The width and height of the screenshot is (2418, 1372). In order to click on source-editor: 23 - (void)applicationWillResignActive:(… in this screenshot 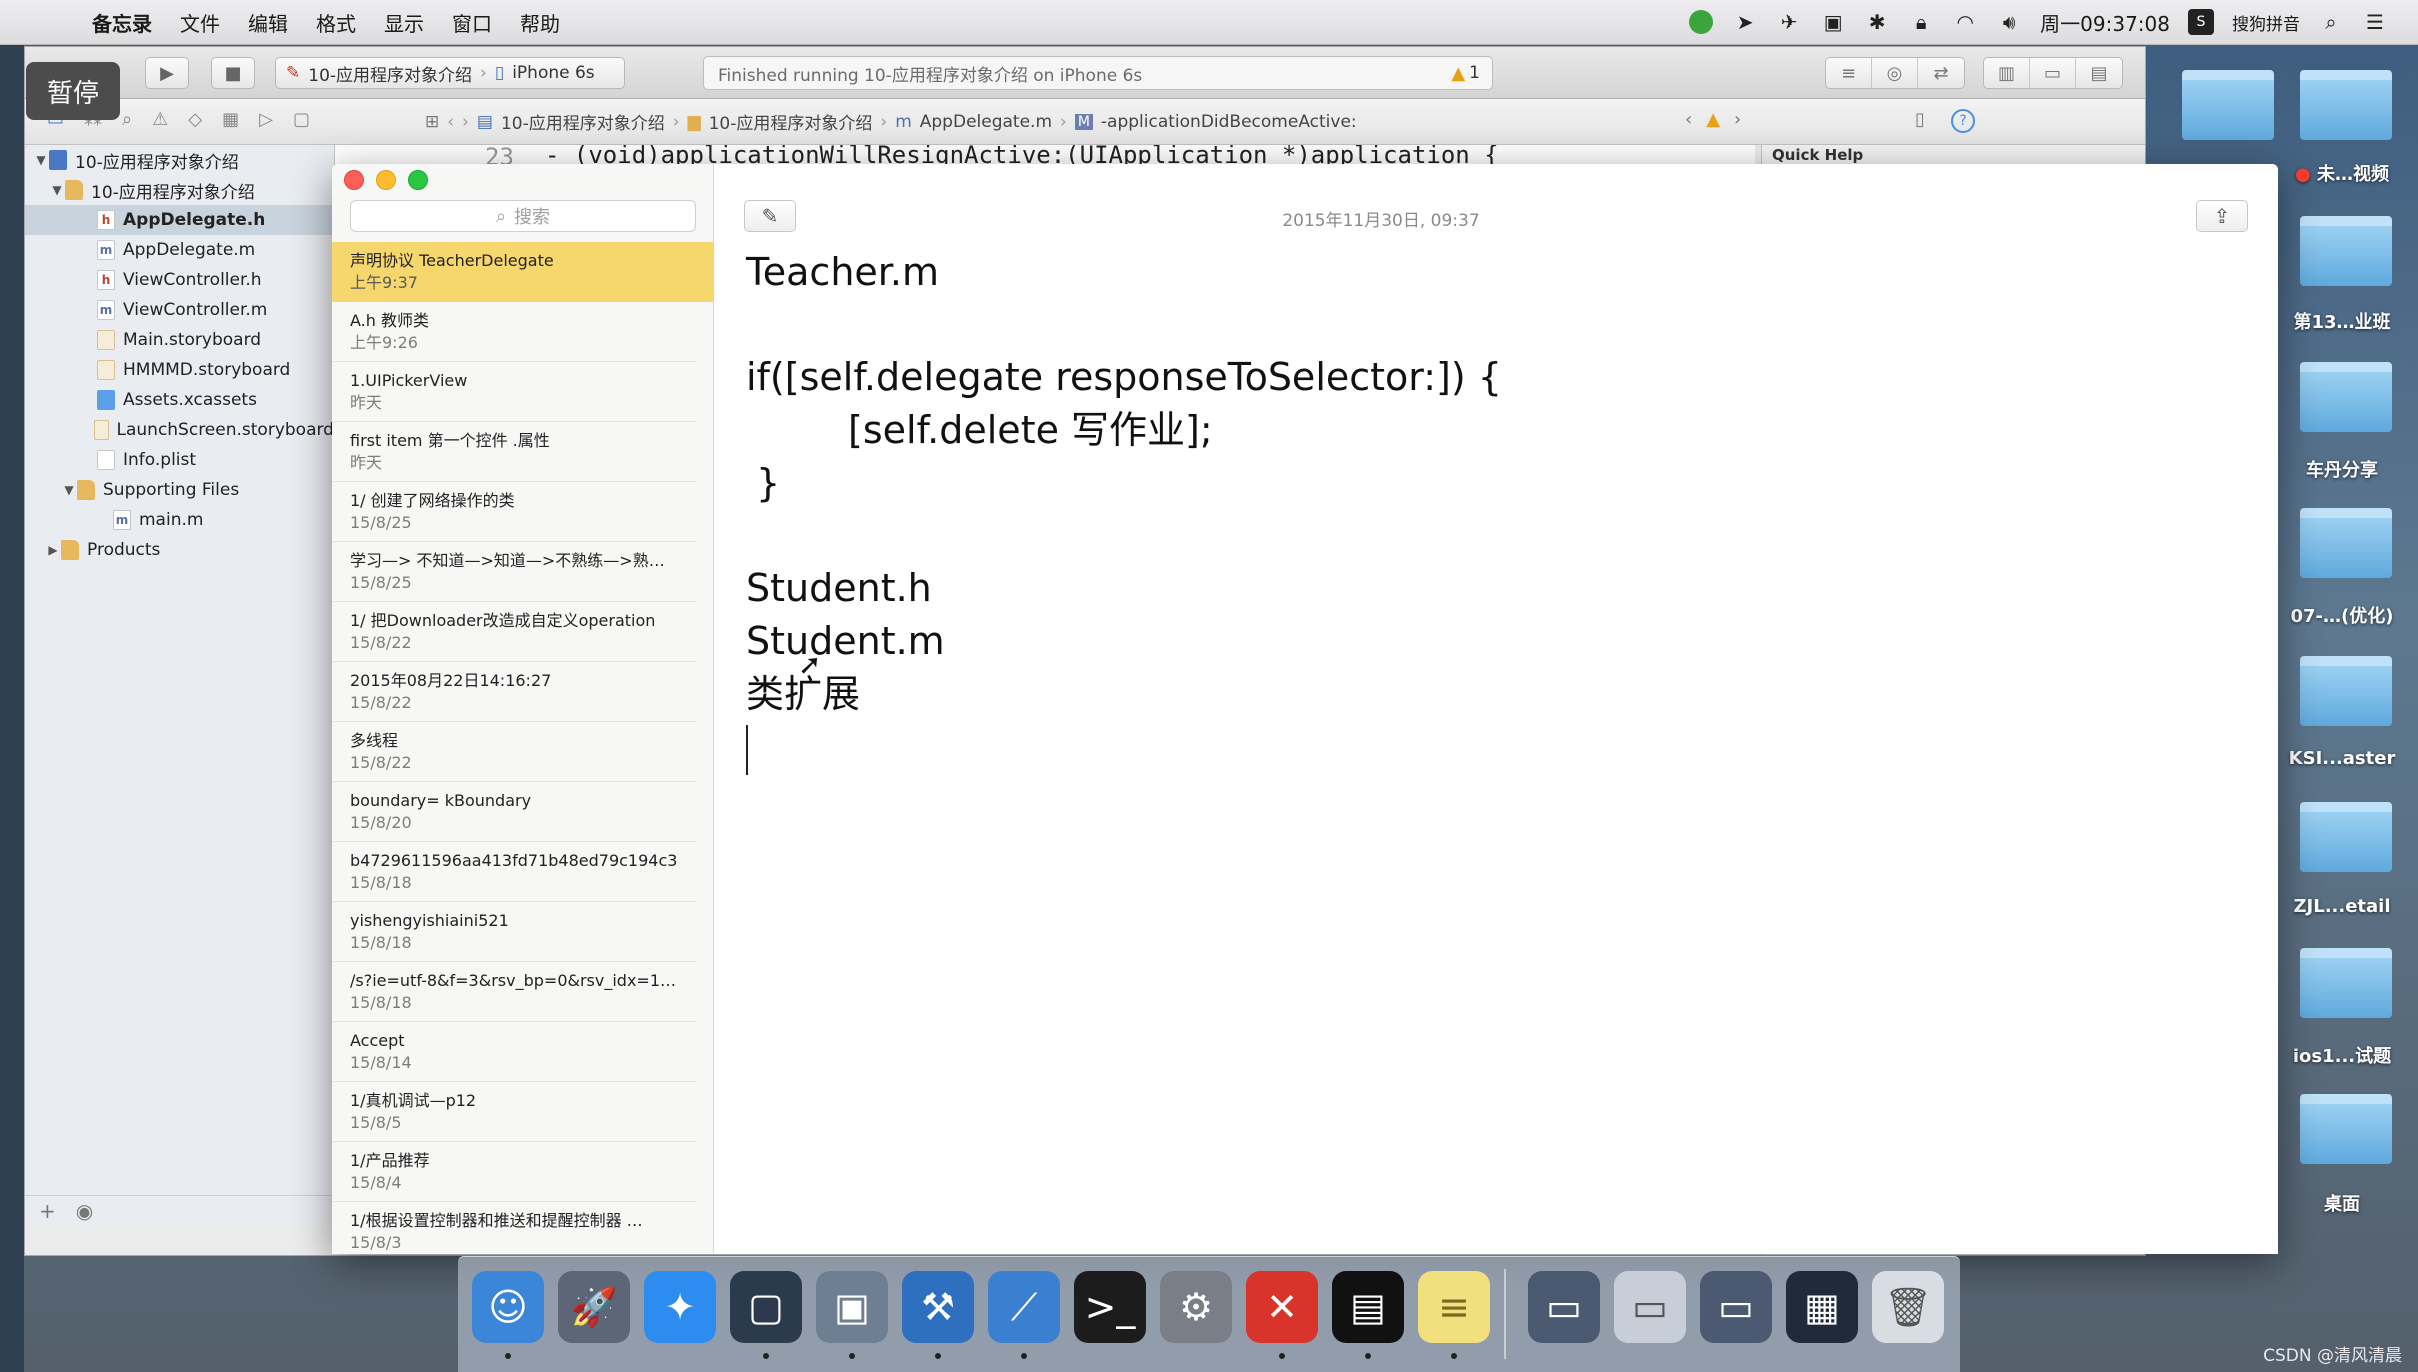, I will do `click(1045, 155)`.